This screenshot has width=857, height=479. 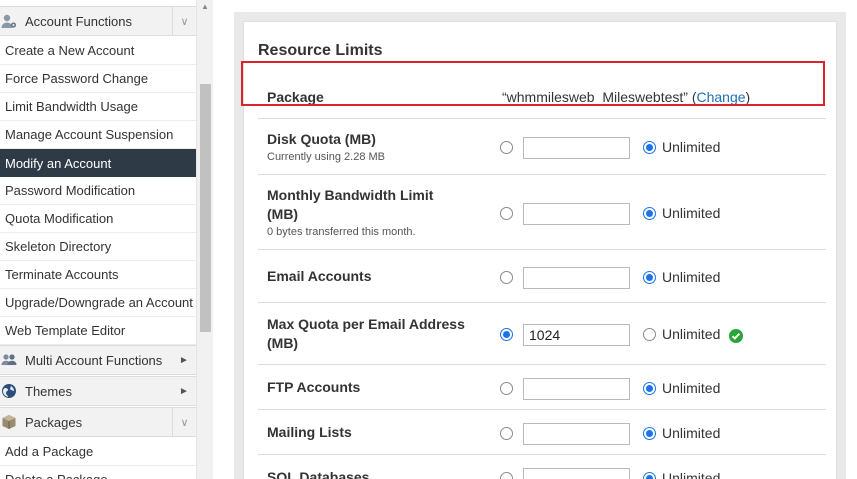 I want to click on row-max-quota-per-email-address-mb: Max Quota per Email Address (MB) Unlimited, so click(x=542, y=334).